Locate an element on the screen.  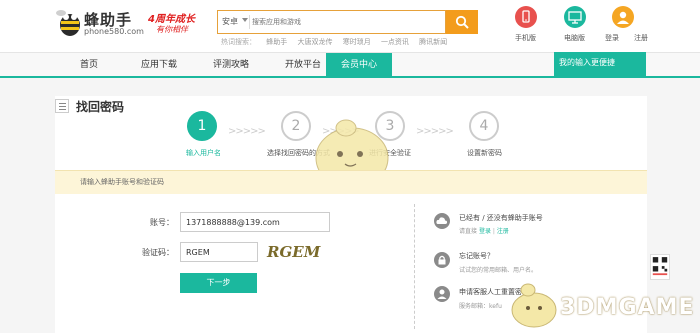
monitor-icon is located at coordinates (575, 17).